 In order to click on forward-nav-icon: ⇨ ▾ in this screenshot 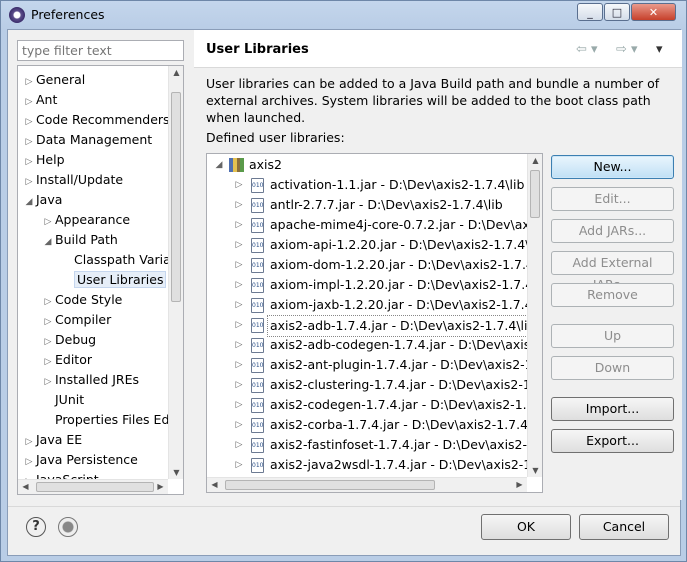, I will do `click(627, 49)`.